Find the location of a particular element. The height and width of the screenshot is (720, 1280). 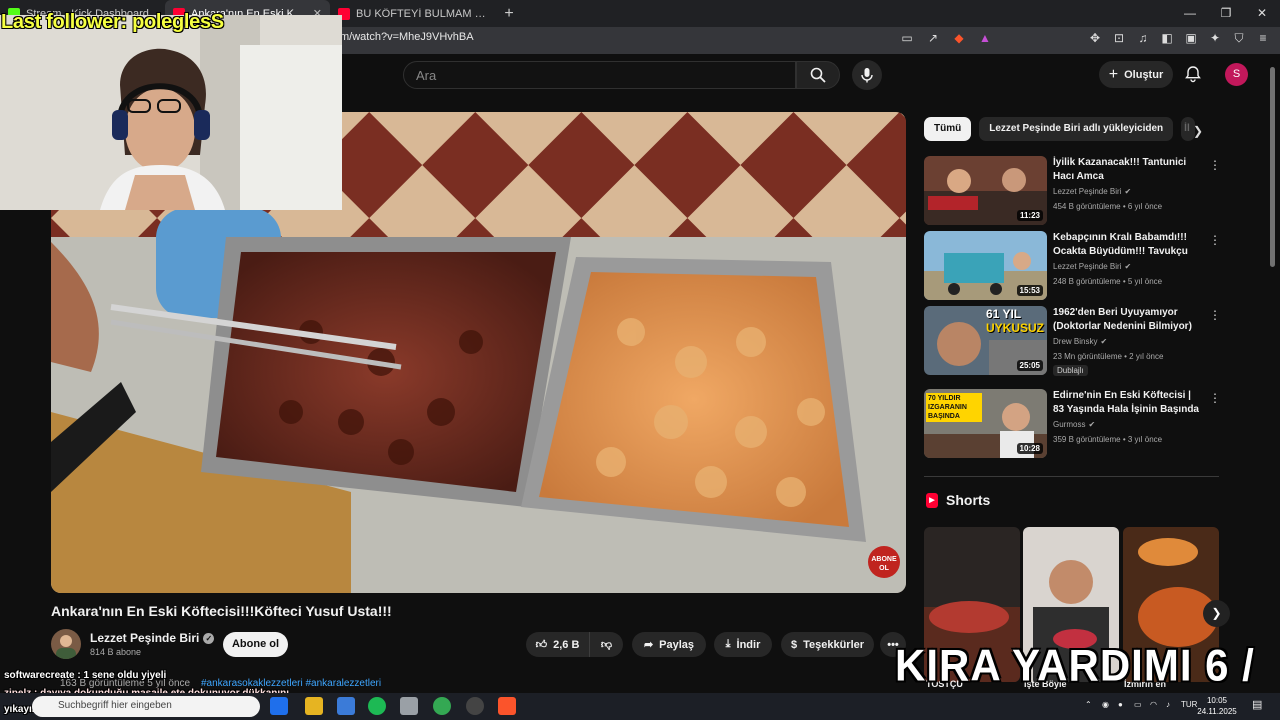

watermark-line-2: OL is located at coordinates (884, 568).